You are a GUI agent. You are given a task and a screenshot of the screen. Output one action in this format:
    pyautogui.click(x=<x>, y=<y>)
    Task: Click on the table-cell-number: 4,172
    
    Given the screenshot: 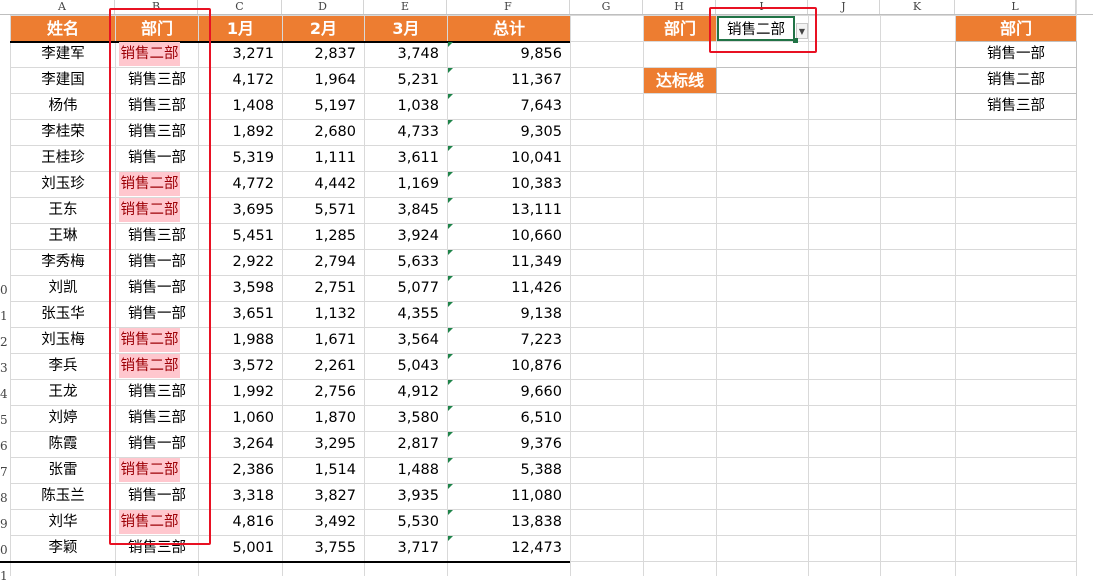 What is the action you would take?
    pyautogui.click(x=240, y=80)
    